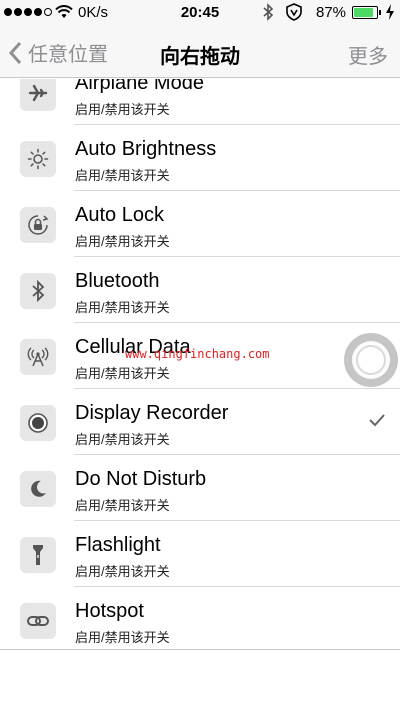  I want to click on more-button: 更多, so click(368, 54).